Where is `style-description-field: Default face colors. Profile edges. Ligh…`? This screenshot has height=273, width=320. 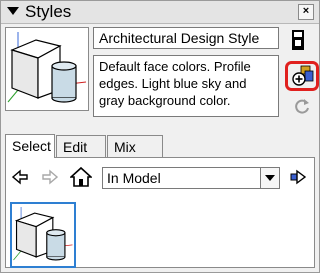
style-description-field: Default face colors. Profile edges. Ligh… is located at coordinates (186, 86).